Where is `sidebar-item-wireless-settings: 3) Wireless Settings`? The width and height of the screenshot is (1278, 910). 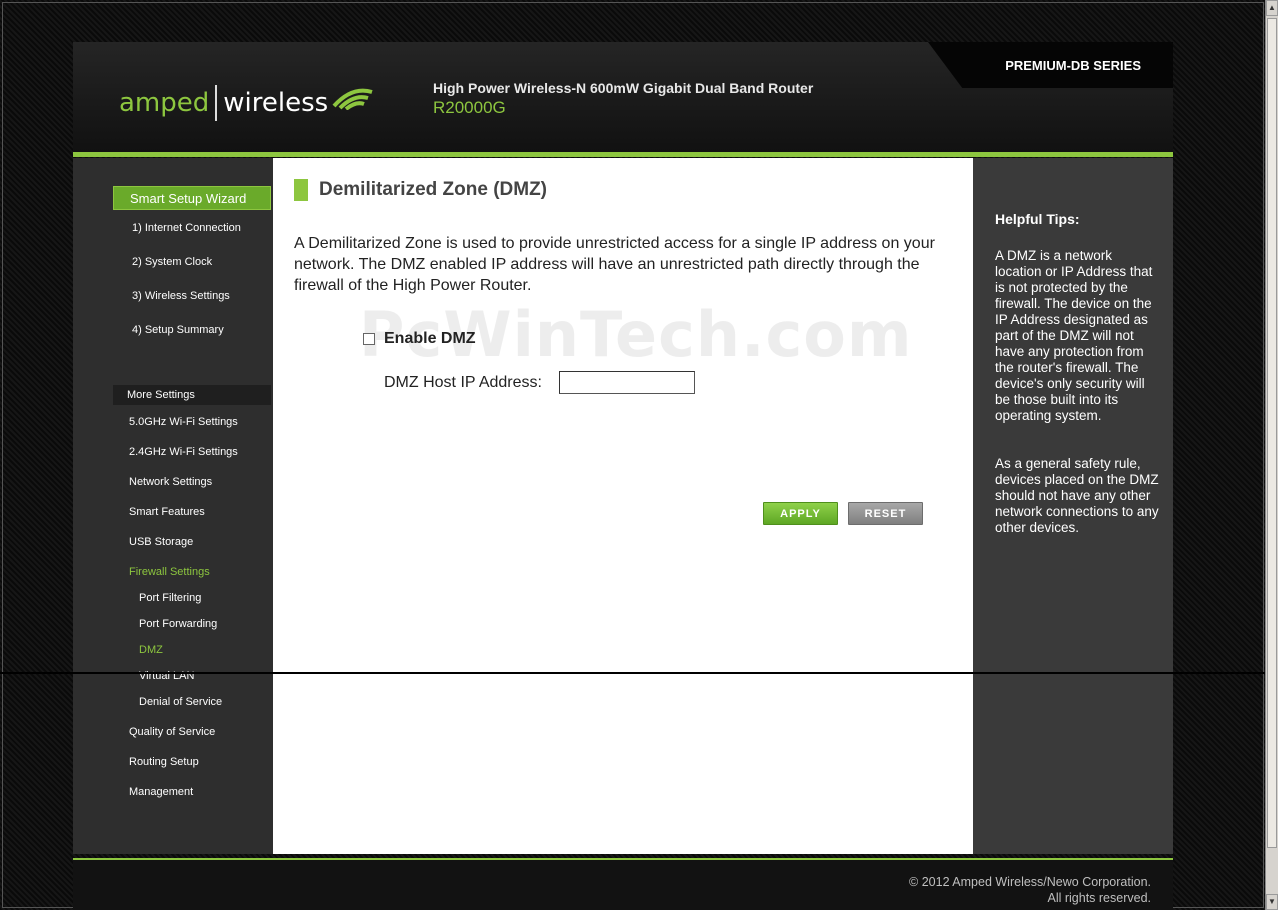 sidebar-item-wireless-settings: 3) Wireless Settings is located at coordinates (181, 296).